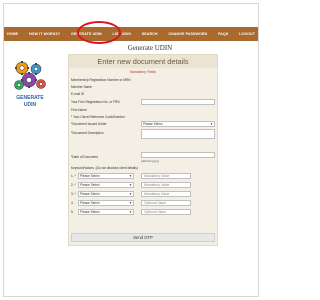  Describe the element at coordinates (30, 105) in the screenshot. I see `logo-text-line2: UDIN` at that location.